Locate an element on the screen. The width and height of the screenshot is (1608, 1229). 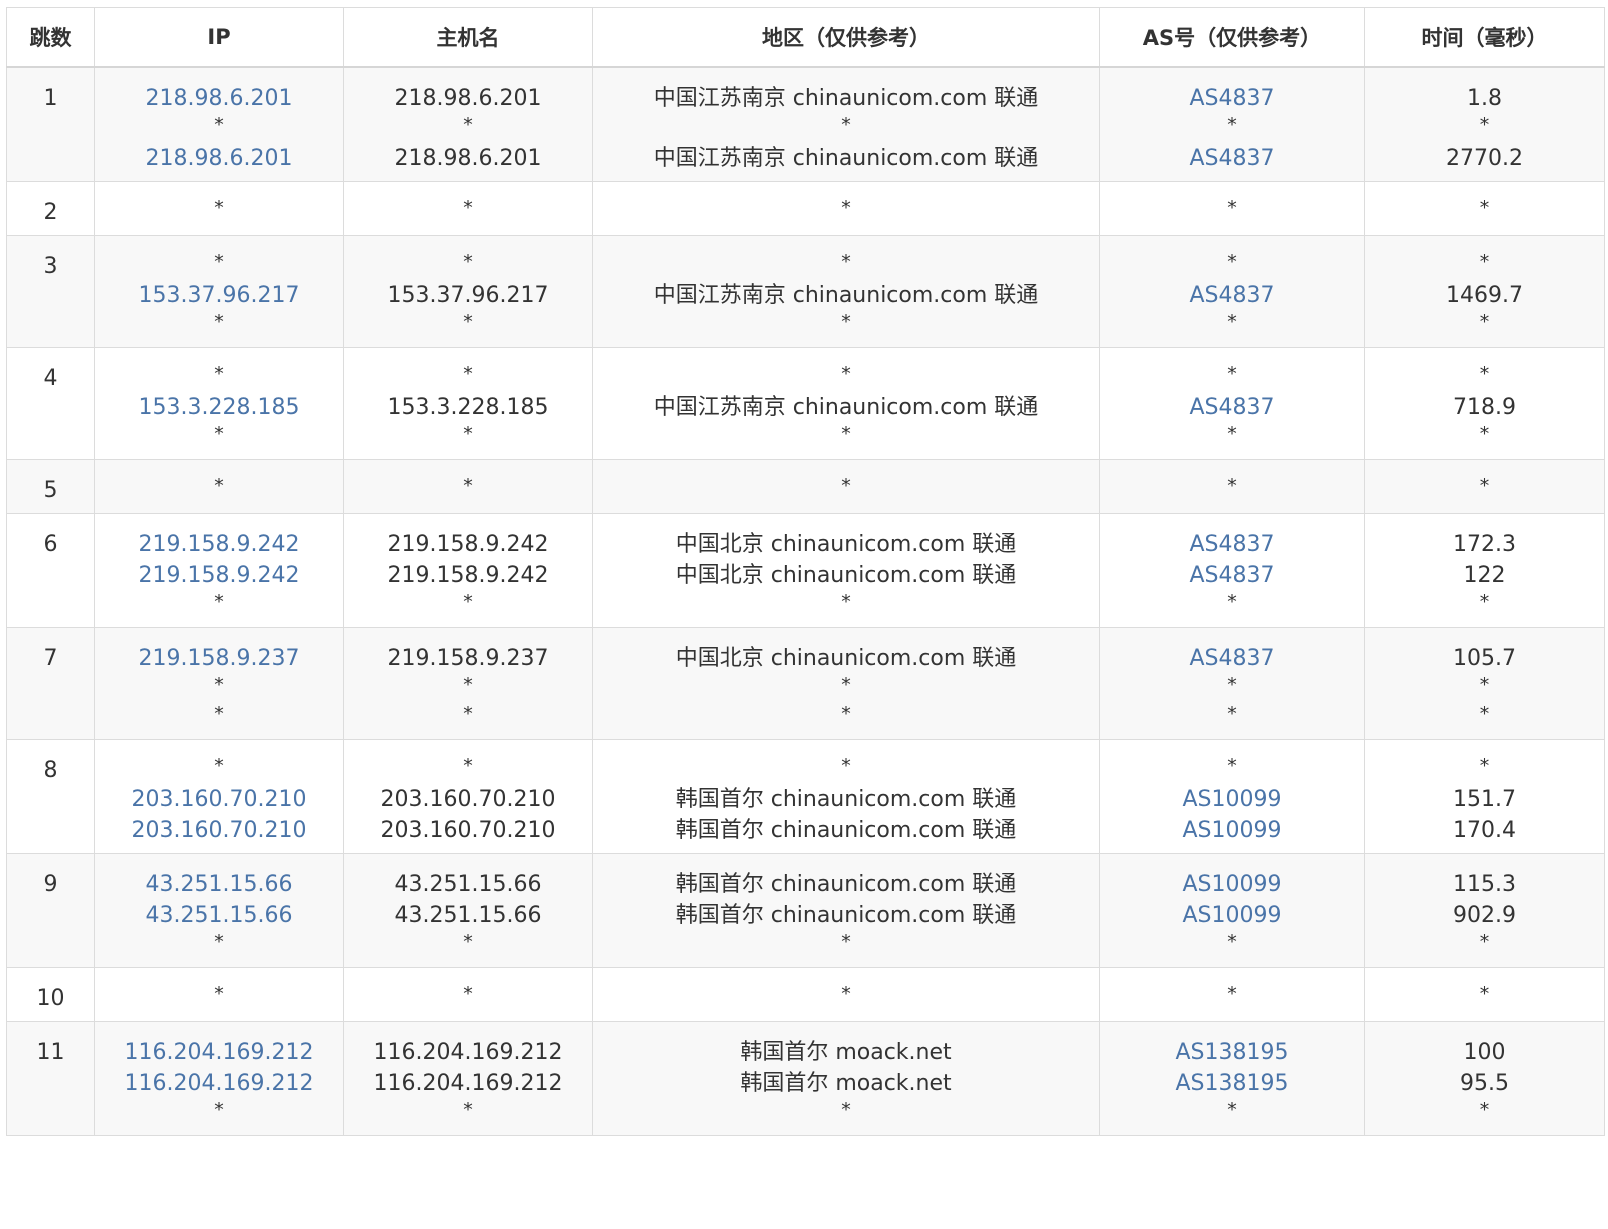
hop-cell: 9 is located at coordinates (50, 910).